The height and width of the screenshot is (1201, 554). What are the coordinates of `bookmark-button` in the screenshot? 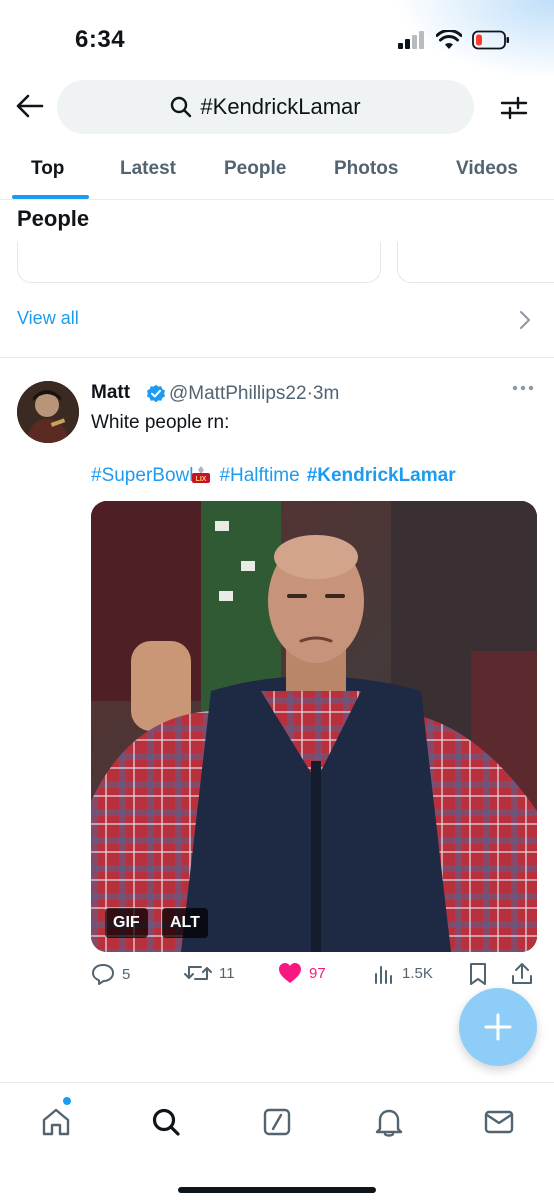 It's located at (478, 974).